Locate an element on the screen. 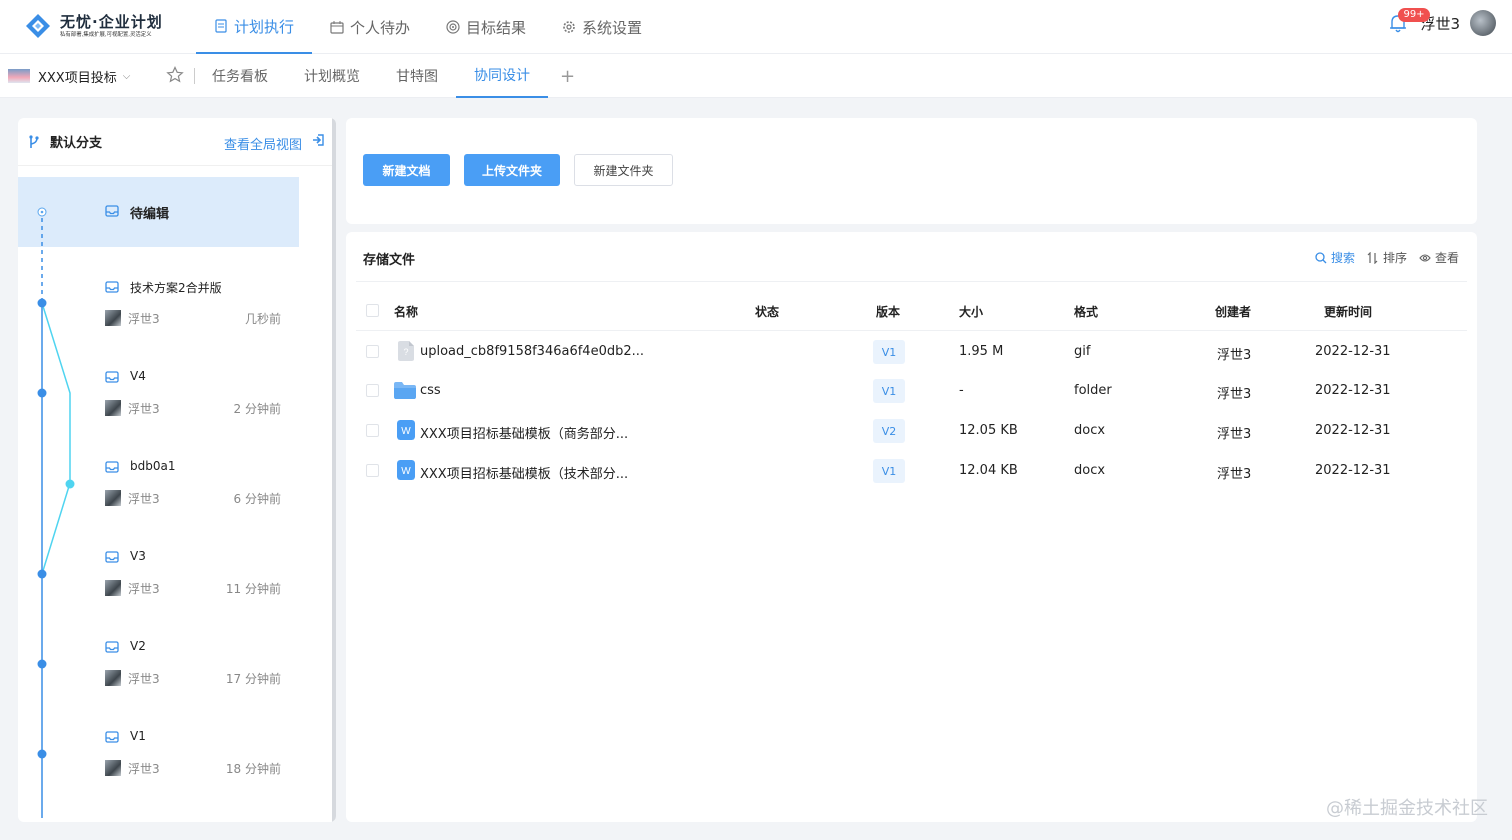 This screenshot has height=840, width=1512. upload-folder-button: 上传文件夹 is located at coordinates (512, 170).